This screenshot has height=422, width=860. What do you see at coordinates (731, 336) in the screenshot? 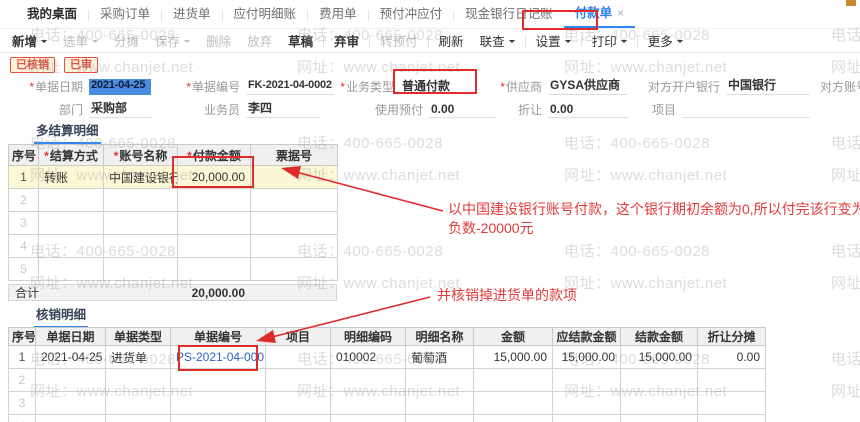
I see `col-discount-alloc: 折让分摊` at bounding box center [731, 336].